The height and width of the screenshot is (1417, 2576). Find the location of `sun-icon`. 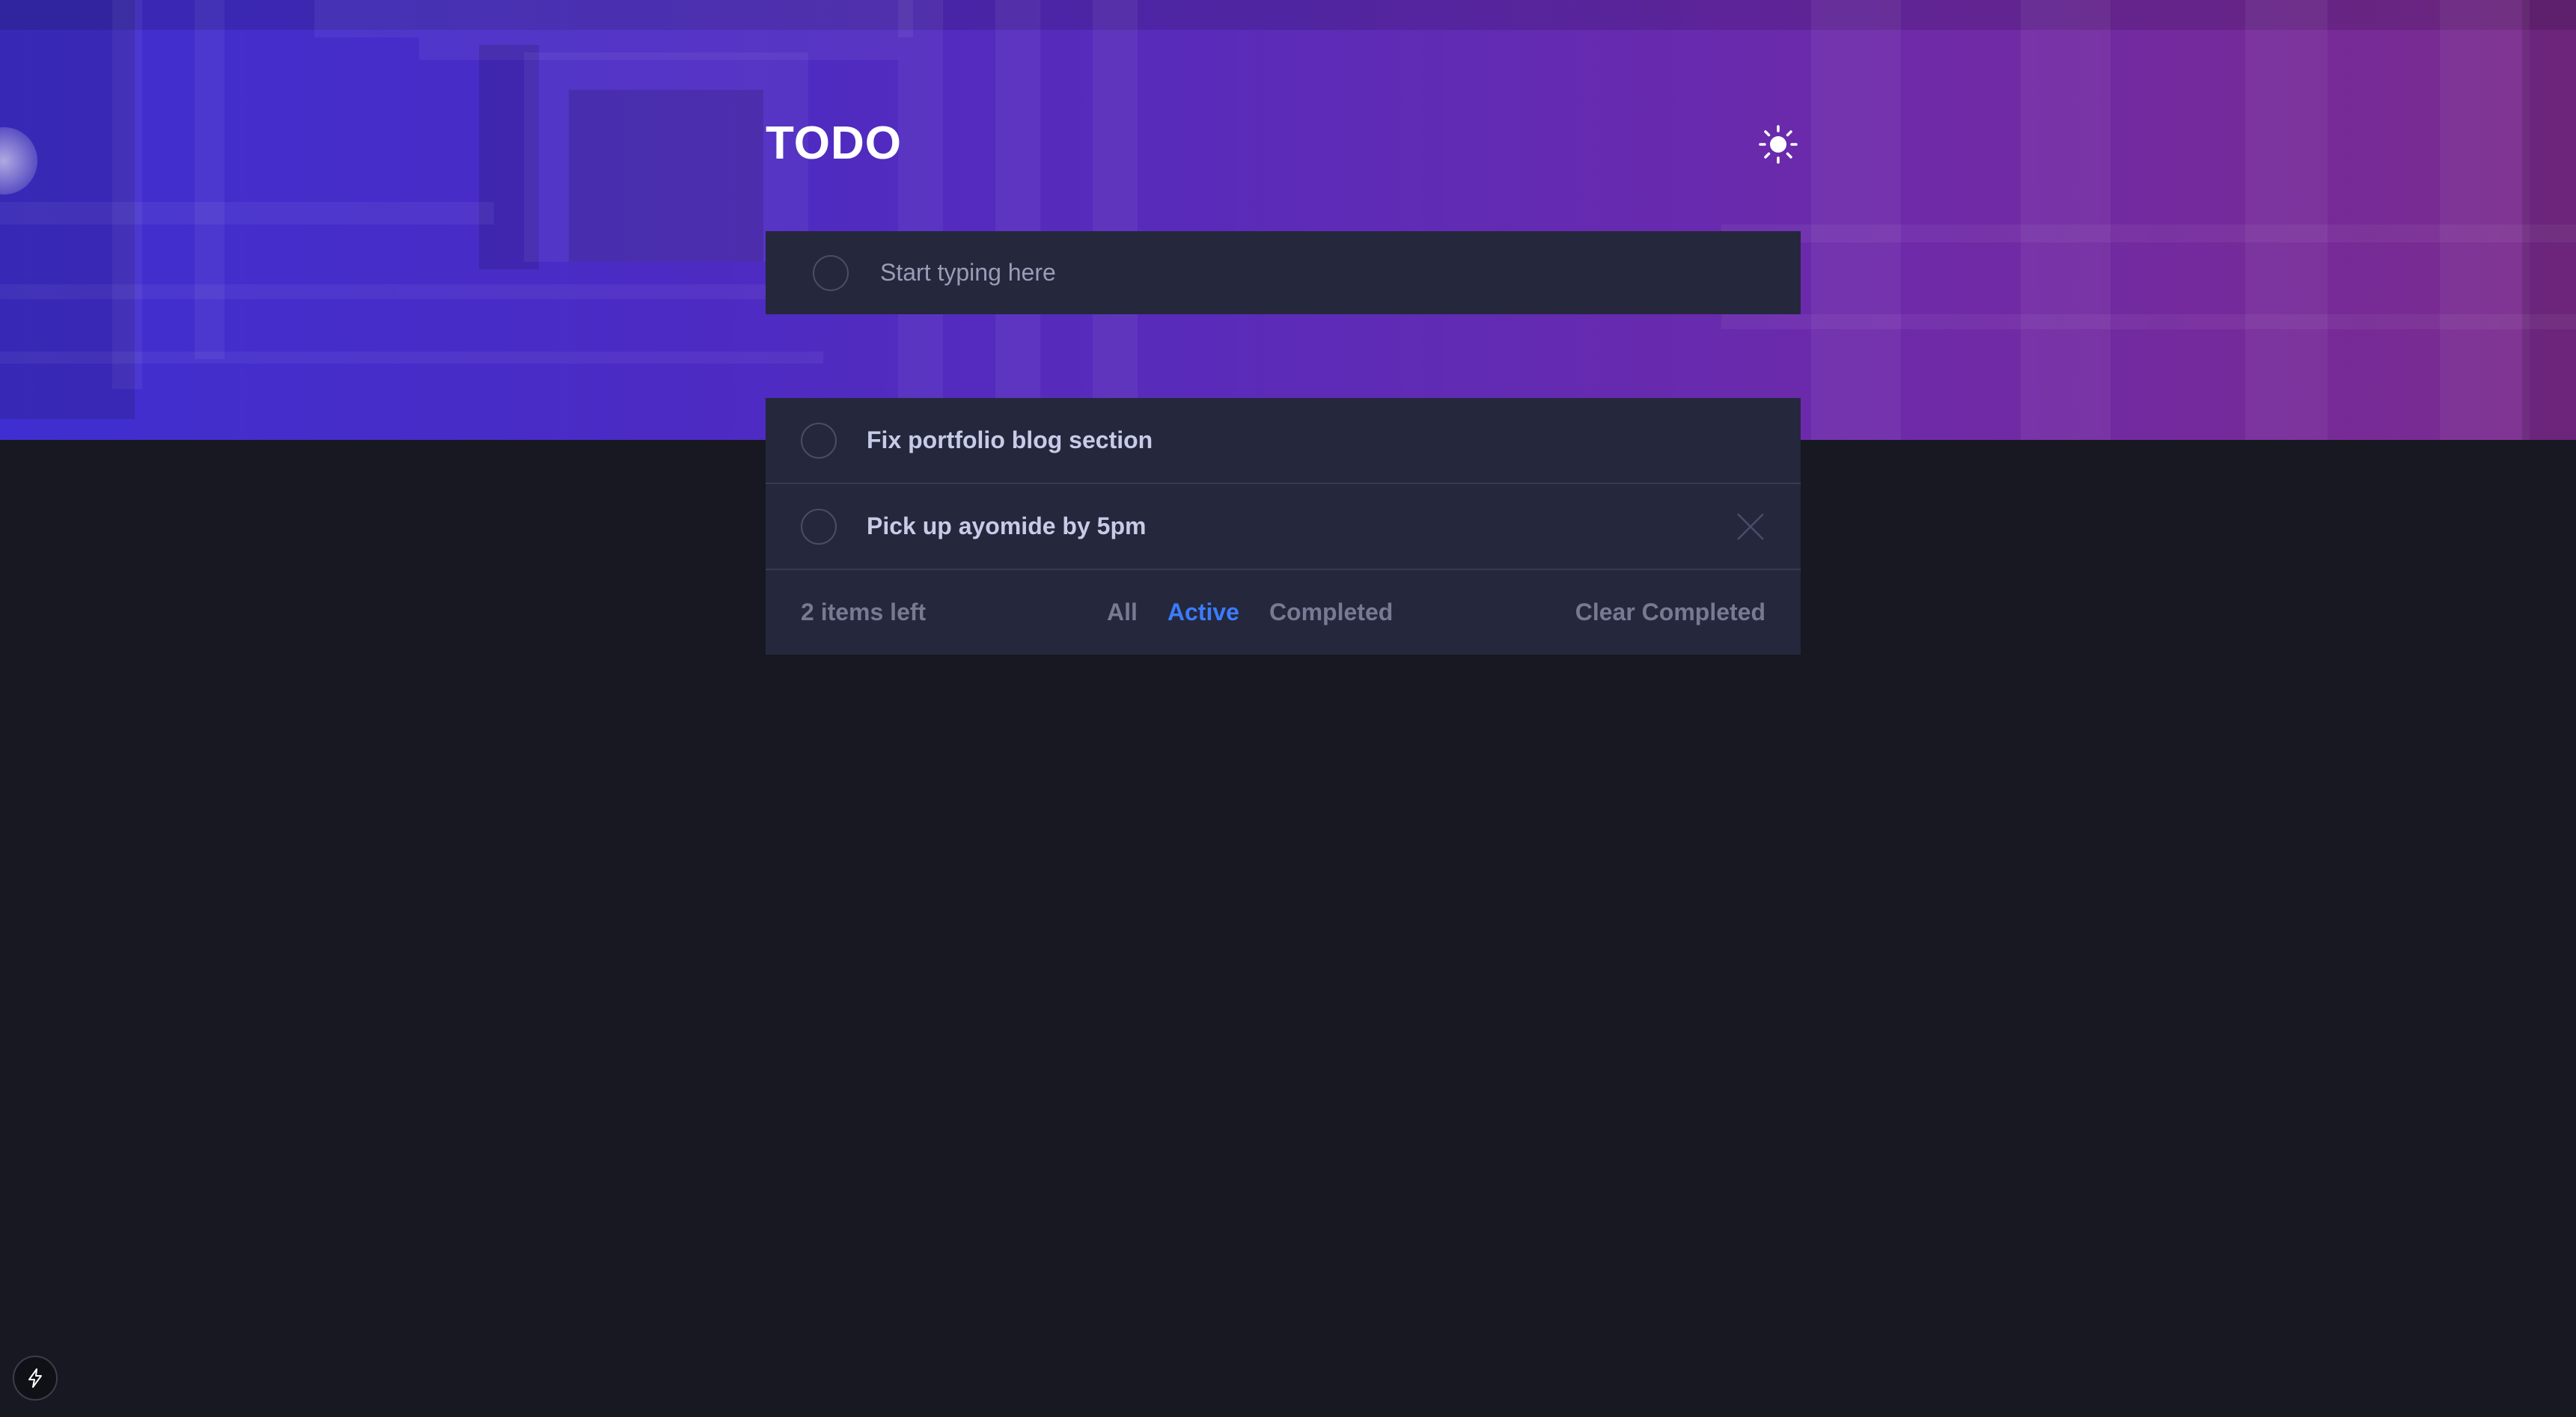

sun-icon is located at coordinates (1778, 144).